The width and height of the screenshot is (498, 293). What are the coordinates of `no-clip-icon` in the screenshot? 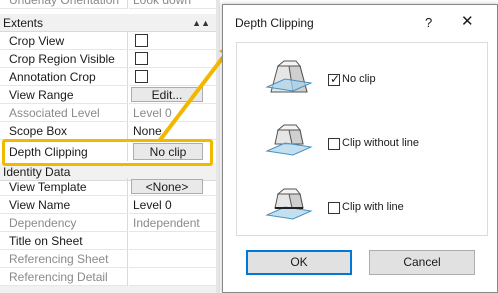 It's located at (289, 76).